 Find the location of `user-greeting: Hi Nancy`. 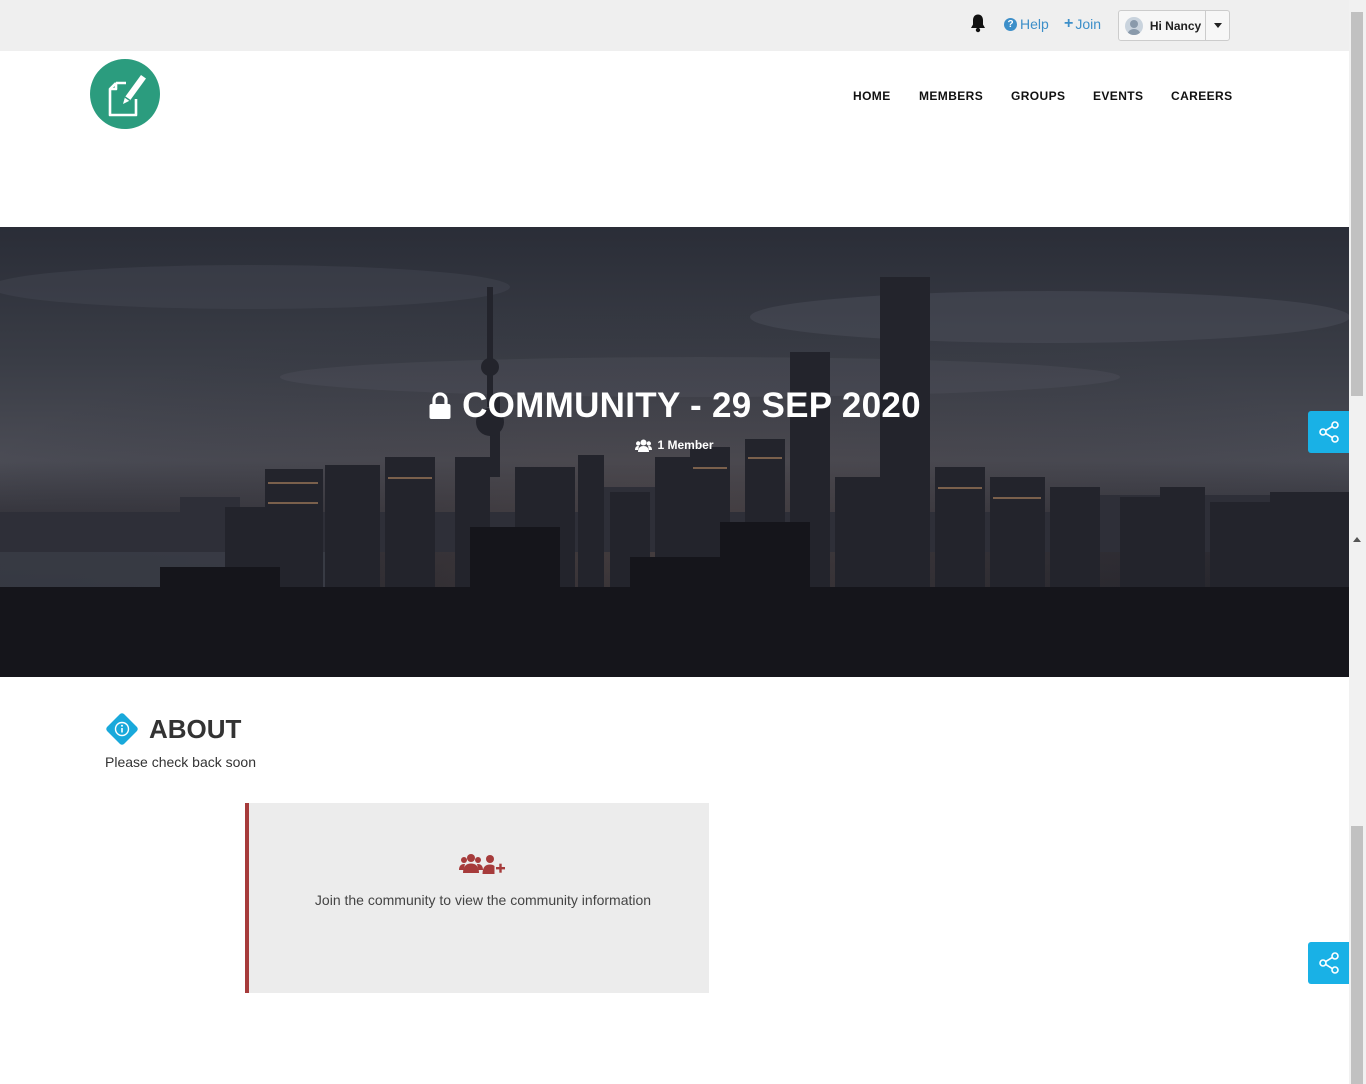

user-greeting: Hi Nancy is located at coordinates (1175, 25).